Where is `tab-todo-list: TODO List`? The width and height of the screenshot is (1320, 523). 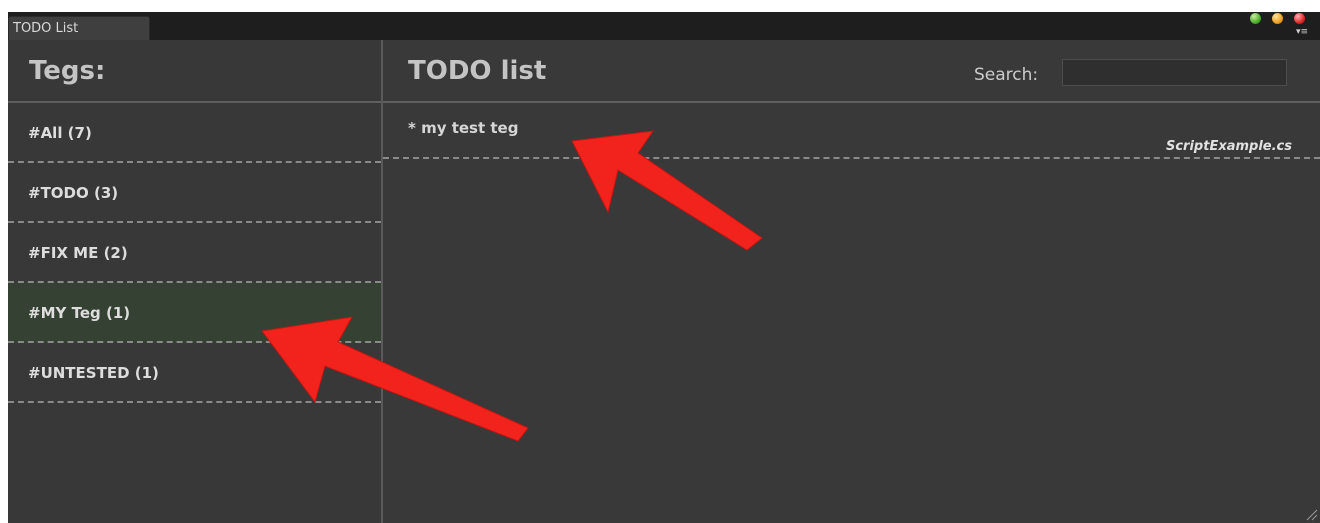
tab-todo-list: TODO List is located at coordinates (79, 28).